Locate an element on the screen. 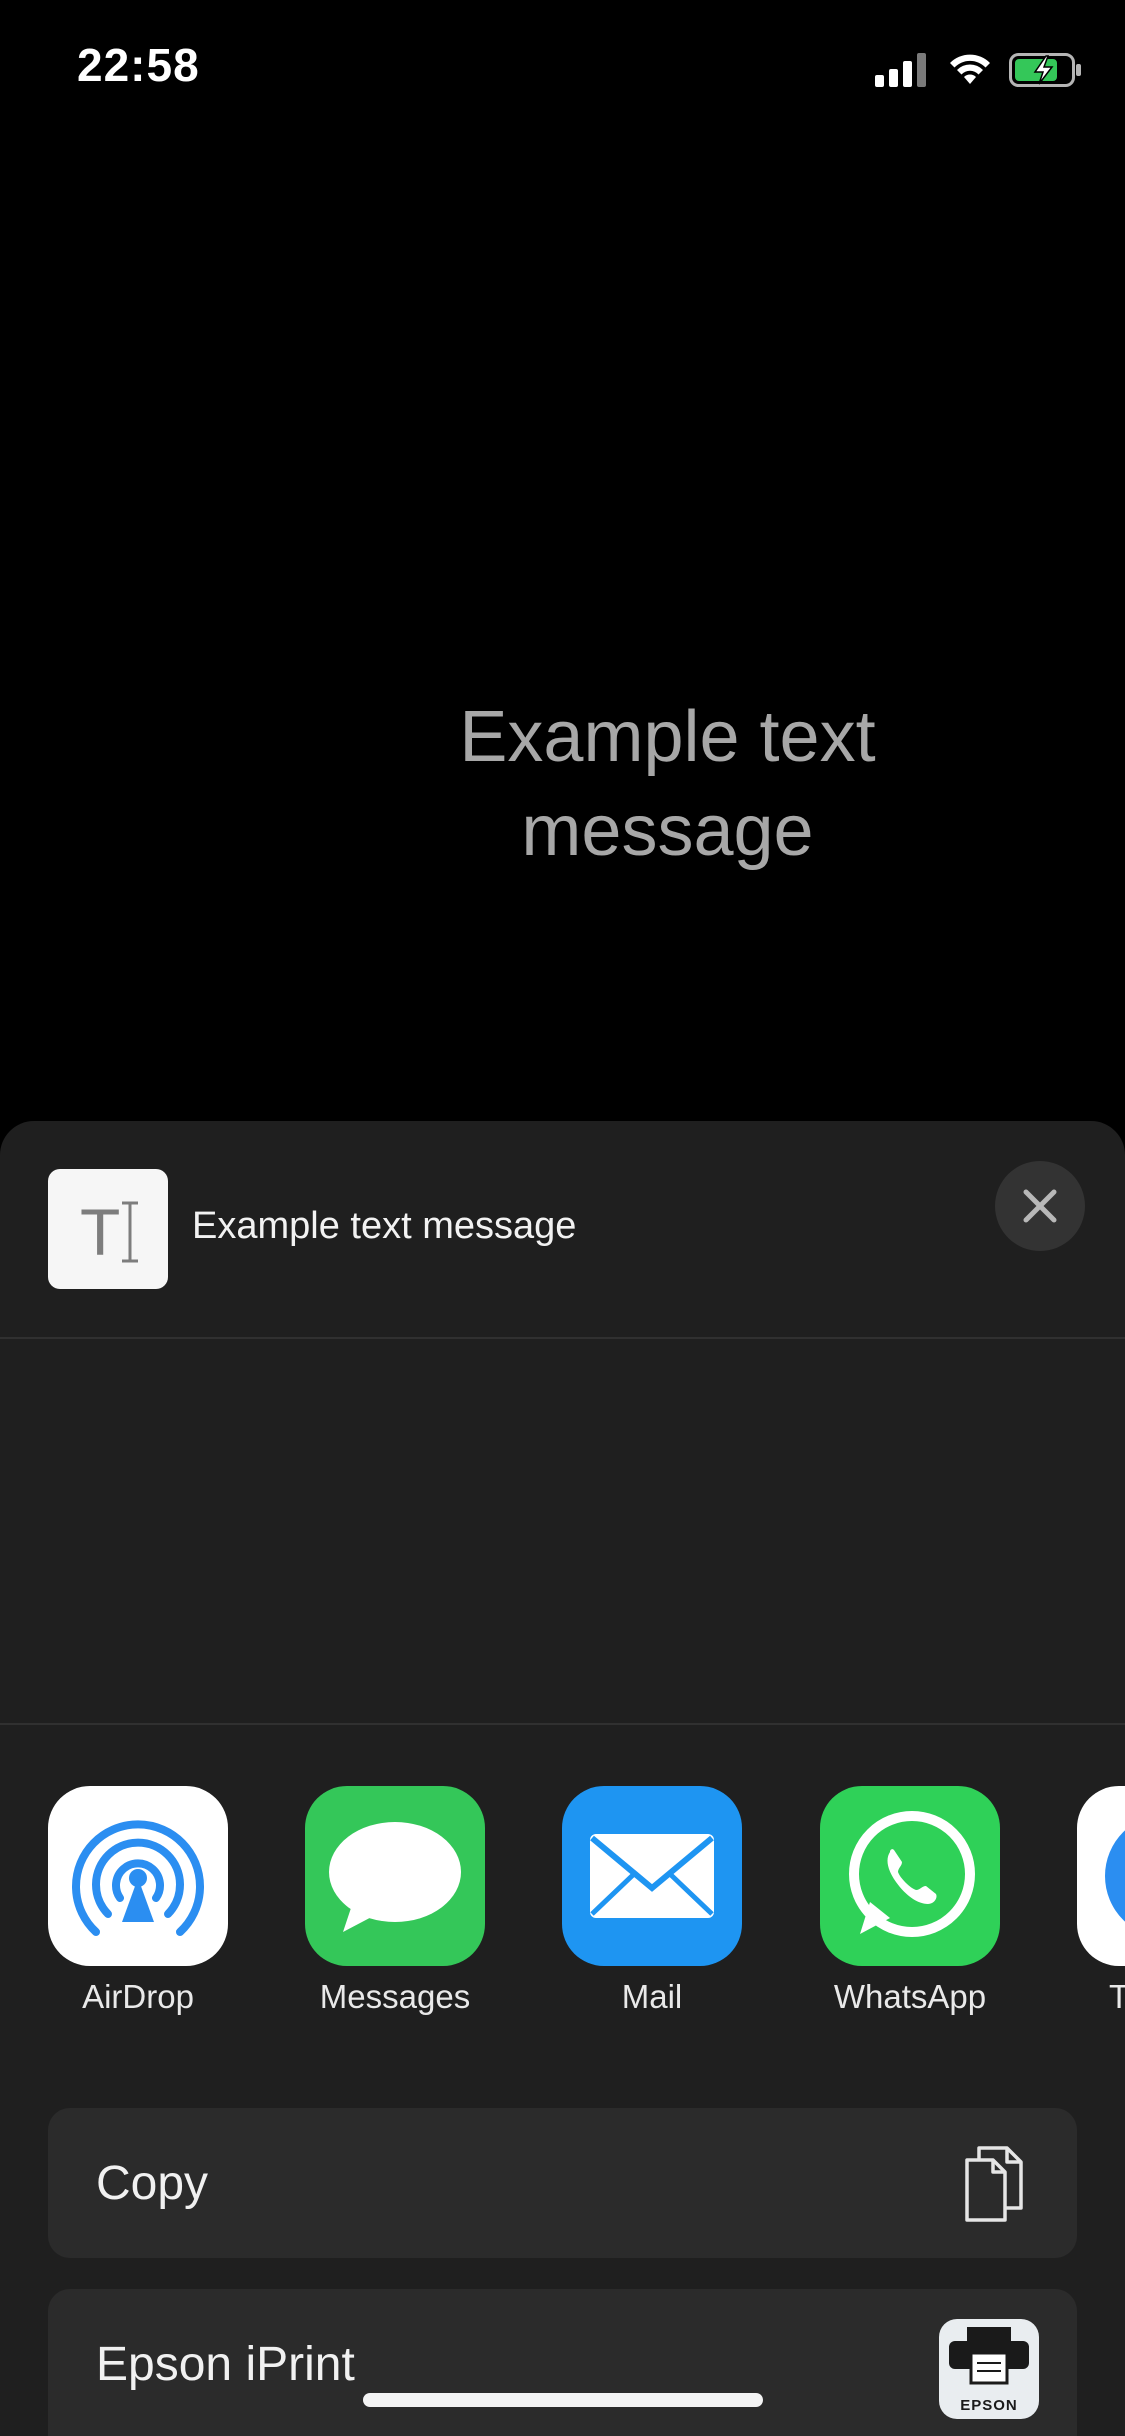 Image resolution: width=1125 pixels, height=2436 pixels. app-label: Messages is located at coordinates (395, 1996).